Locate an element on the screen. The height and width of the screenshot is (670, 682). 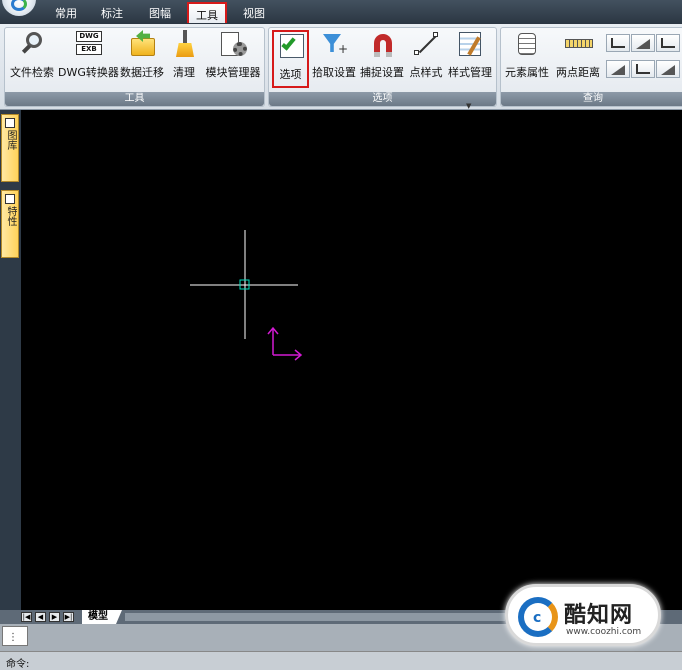
options-label: 选项 is located at coordinates (290, 74).